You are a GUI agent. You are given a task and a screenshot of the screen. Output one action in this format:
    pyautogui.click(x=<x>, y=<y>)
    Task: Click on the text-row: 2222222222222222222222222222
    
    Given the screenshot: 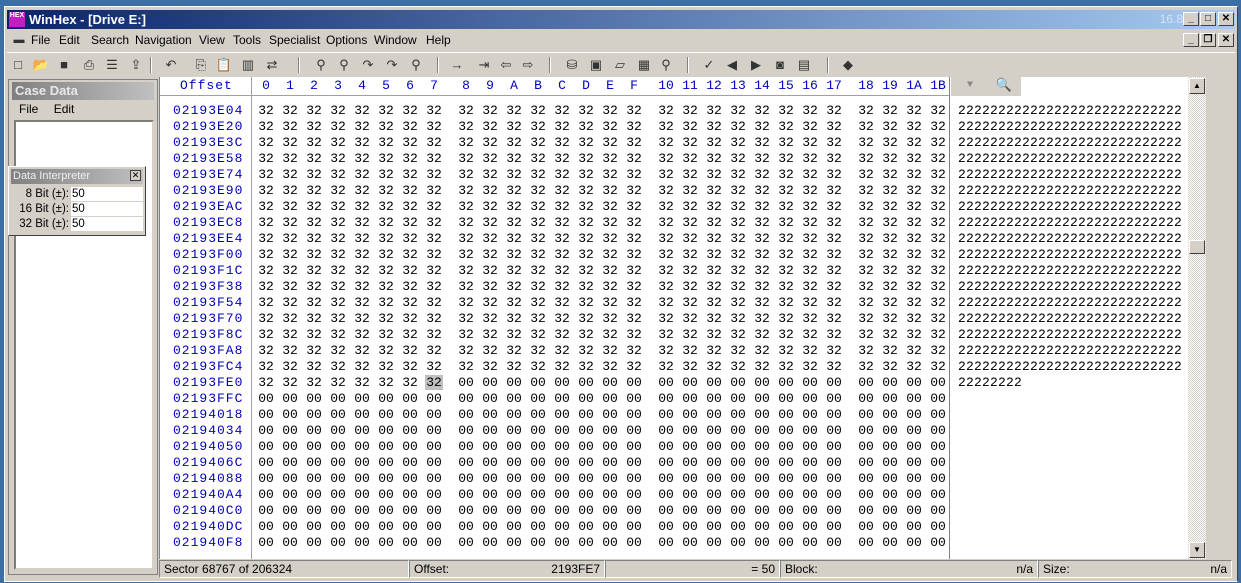 What is the action you would take?
    pyautogui.click(x=1070, y=302)
    